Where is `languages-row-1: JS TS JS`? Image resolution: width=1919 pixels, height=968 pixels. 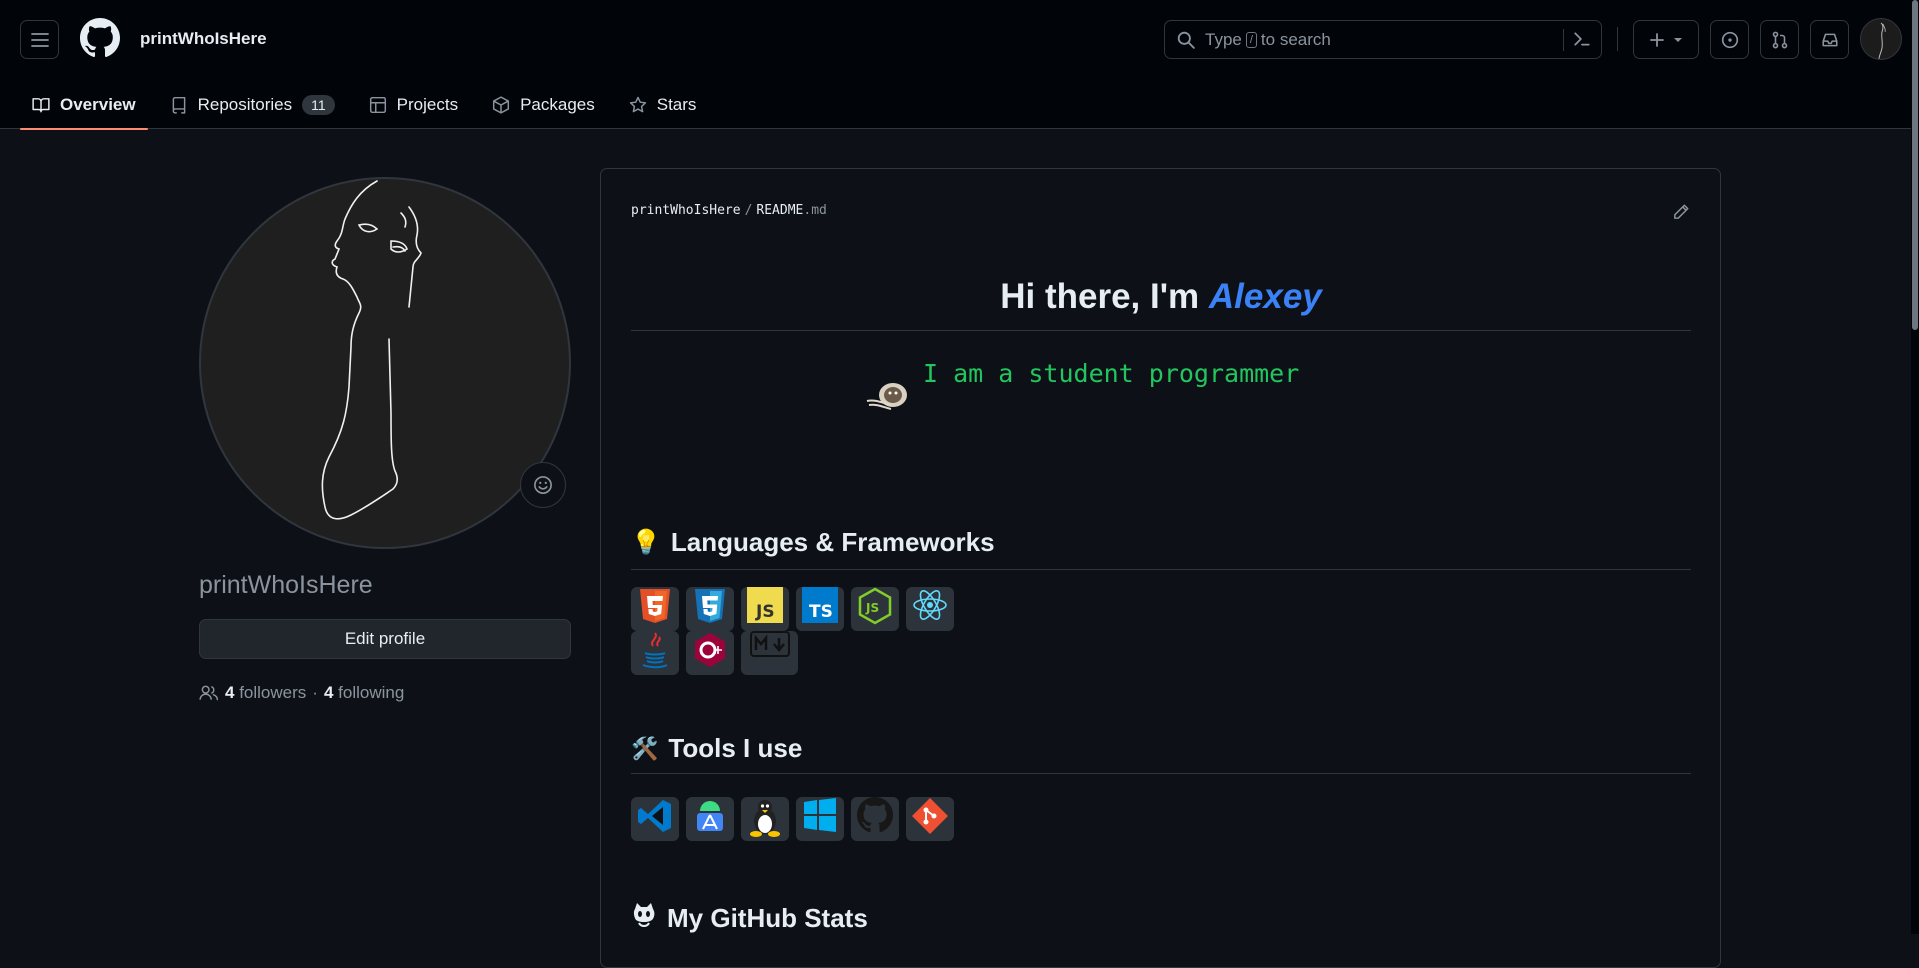
languages-row-1: JS TS JS is located at coordinates (792, 609).